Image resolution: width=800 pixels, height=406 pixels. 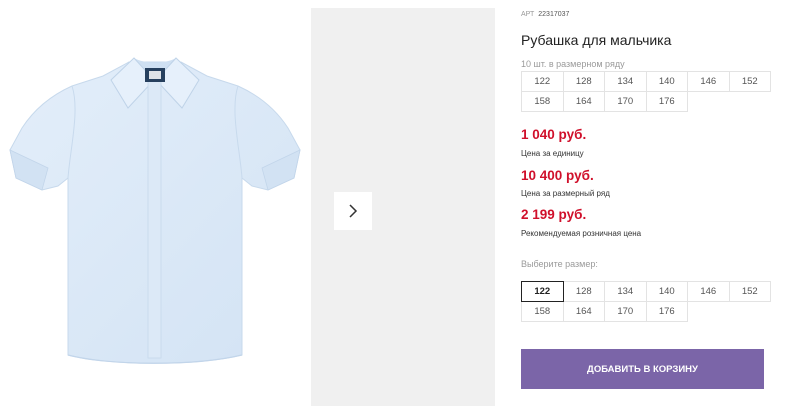 What do you see at coordinates (708, 291) in the screenshot?
I see `size-option: 146` at bounding box center [708, 291].